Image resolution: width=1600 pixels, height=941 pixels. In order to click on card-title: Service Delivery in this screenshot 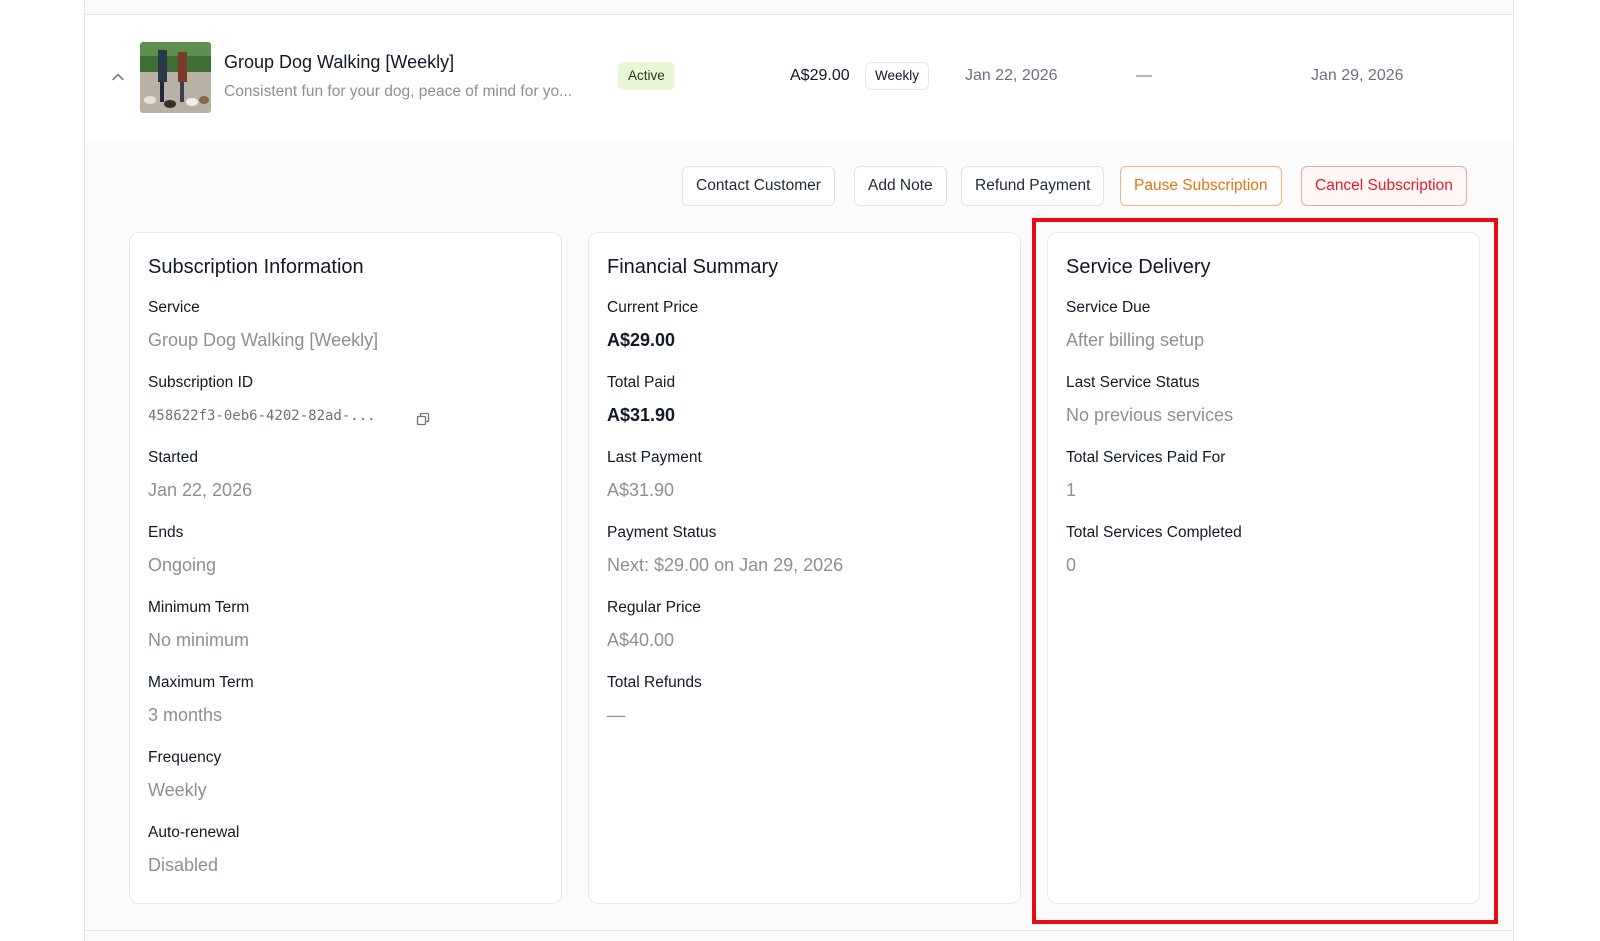, I will do `click(1138, 267)`.